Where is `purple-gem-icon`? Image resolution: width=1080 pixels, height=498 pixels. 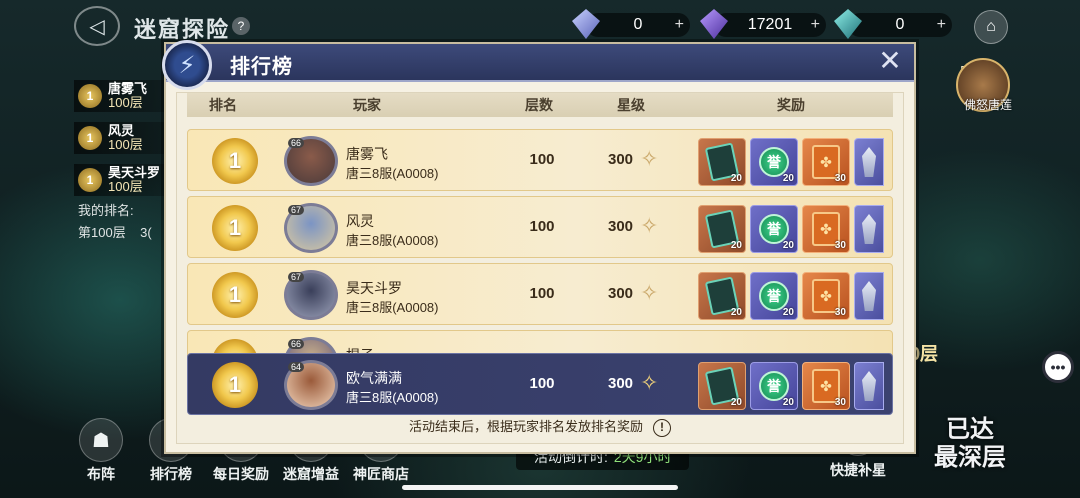 purple-gem-icon is located at coordinates (714, 24).